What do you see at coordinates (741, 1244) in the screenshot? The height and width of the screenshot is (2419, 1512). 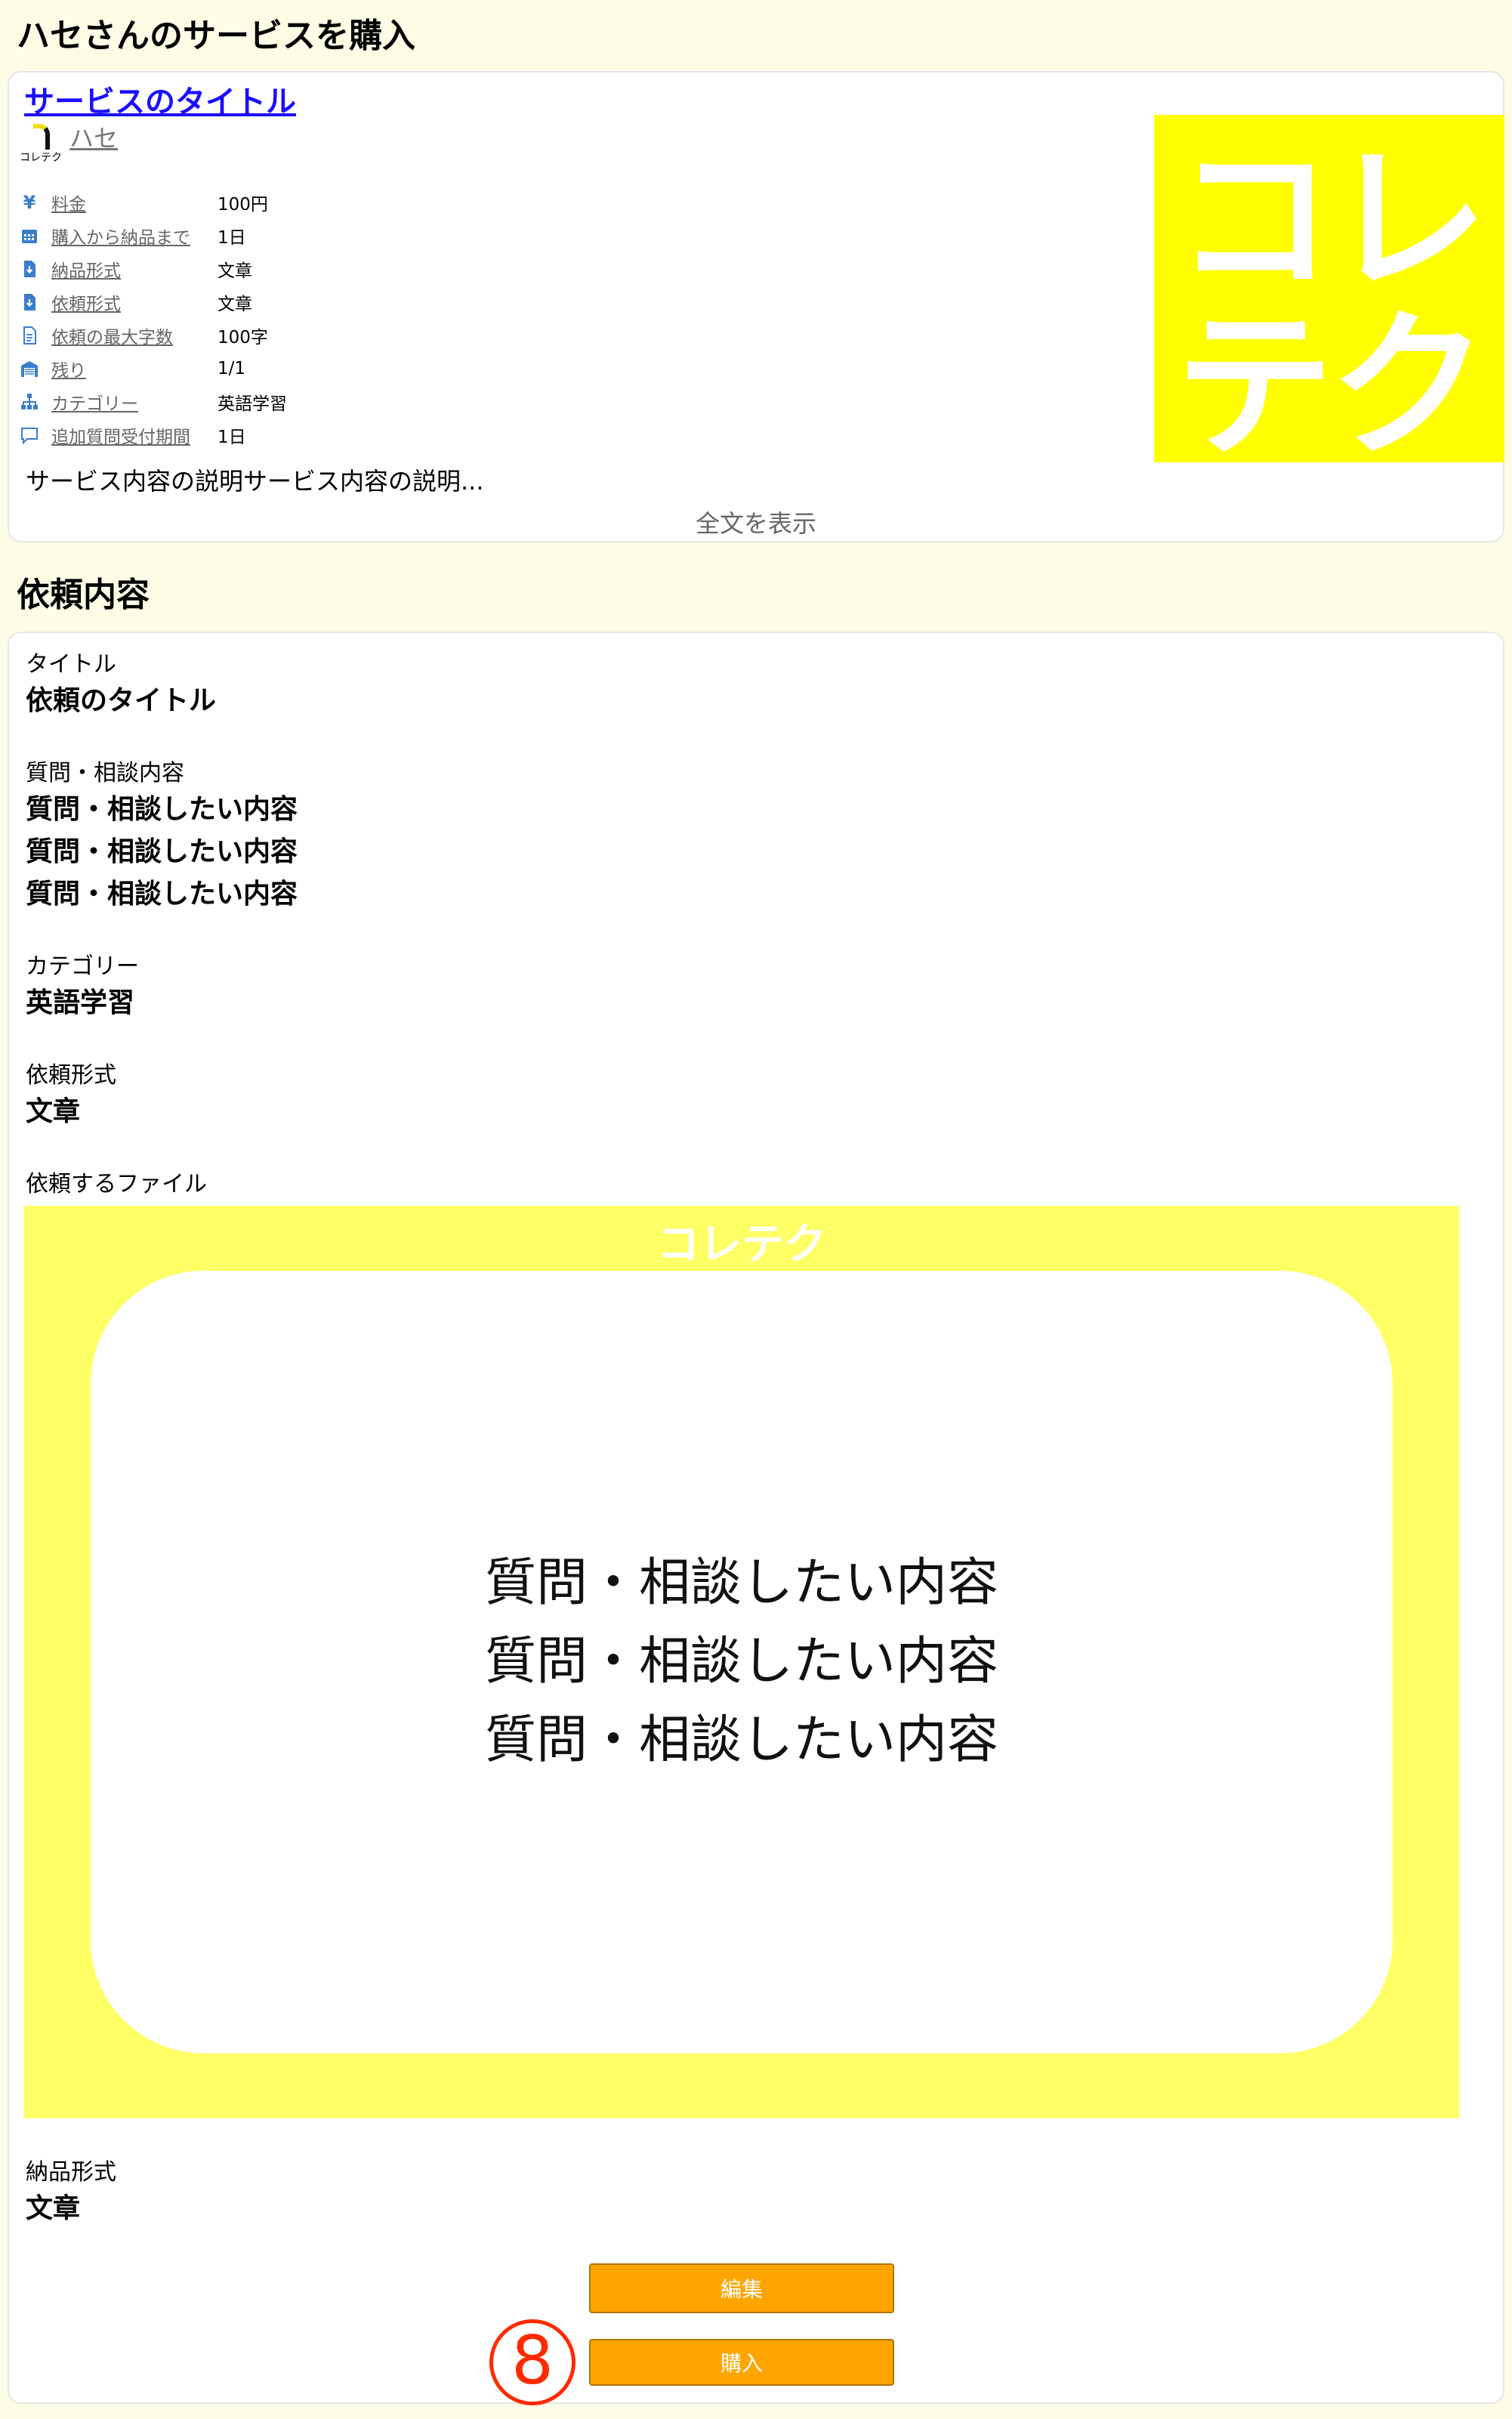 I see `file-image-brand: コレテク` at bounding box center [741, 1244].